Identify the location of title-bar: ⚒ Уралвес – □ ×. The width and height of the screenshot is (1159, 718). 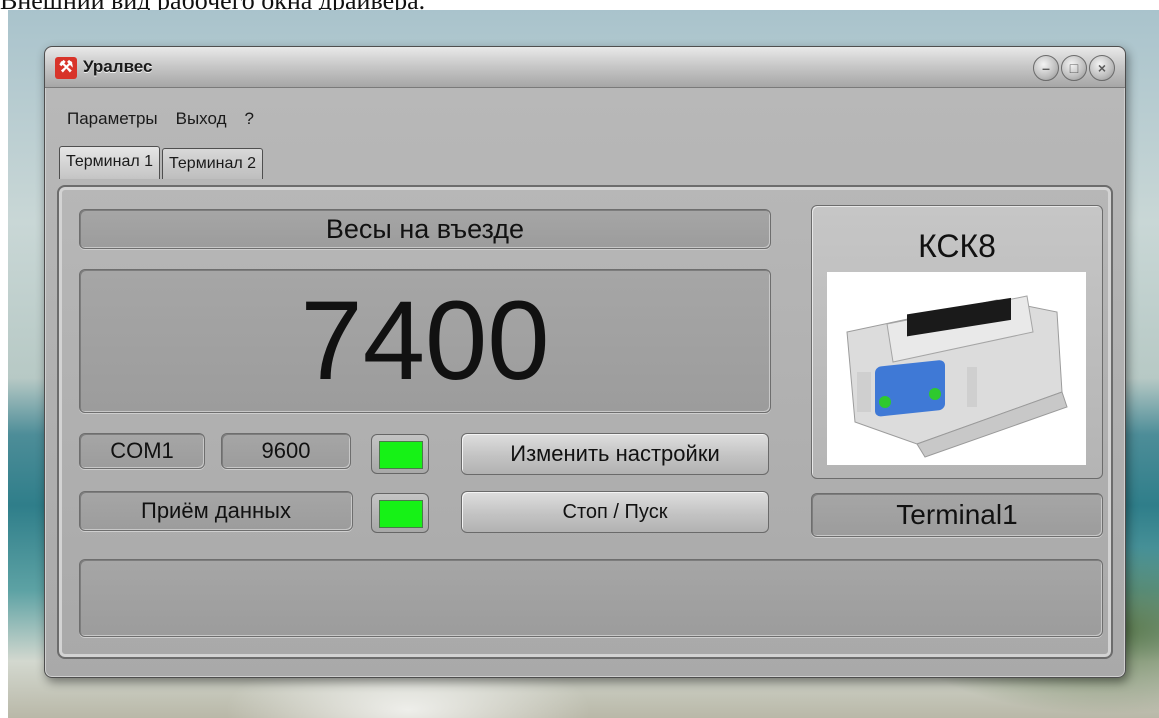
(585, 67).